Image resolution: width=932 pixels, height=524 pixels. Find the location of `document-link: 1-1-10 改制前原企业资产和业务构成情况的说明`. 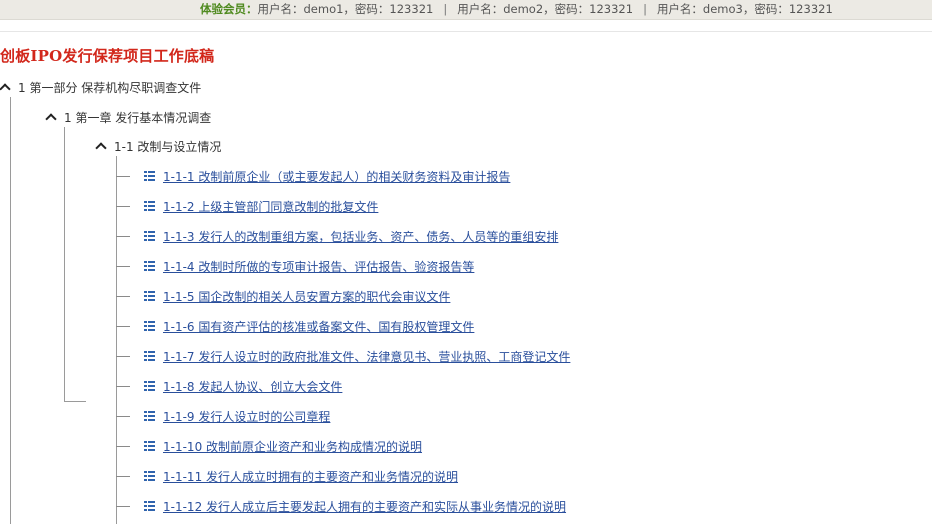

document-link: 1-1-10 改制前原企业资产和业务构成情况的说明 is located at coordinates (292, 446).